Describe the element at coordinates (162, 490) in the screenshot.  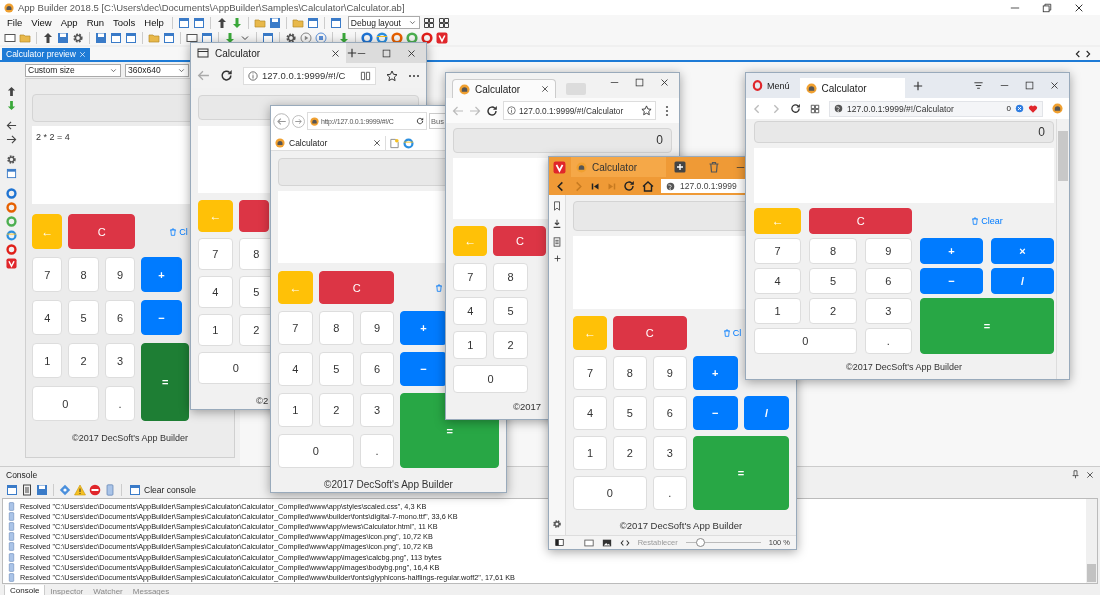
I see `clear-console-button: Clear console` at that location.